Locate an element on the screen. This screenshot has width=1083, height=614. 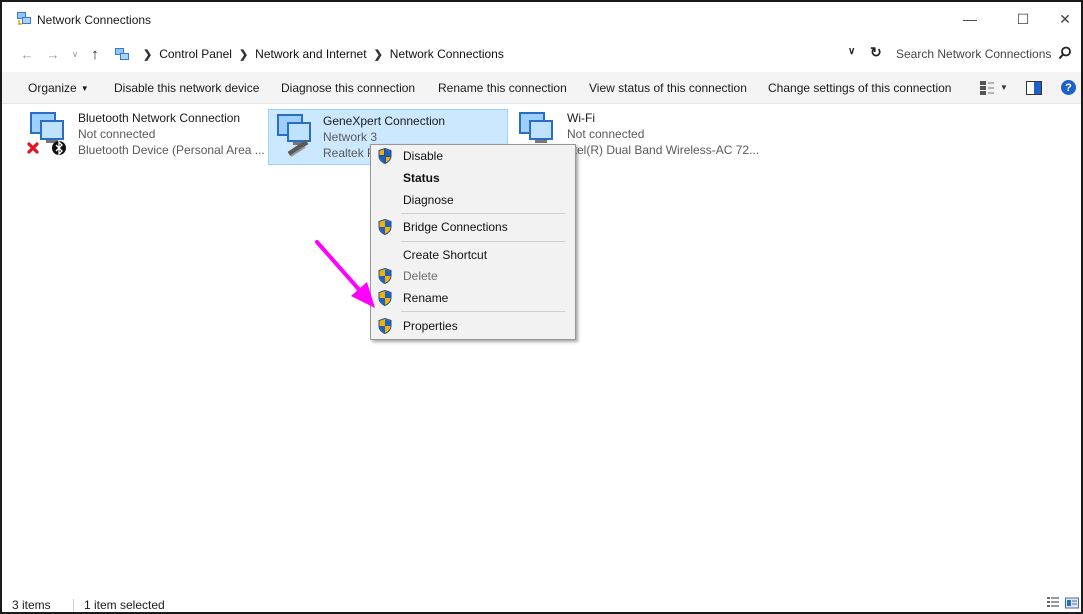
rename-button: Rename this connection is located at coordinates (502, 88).